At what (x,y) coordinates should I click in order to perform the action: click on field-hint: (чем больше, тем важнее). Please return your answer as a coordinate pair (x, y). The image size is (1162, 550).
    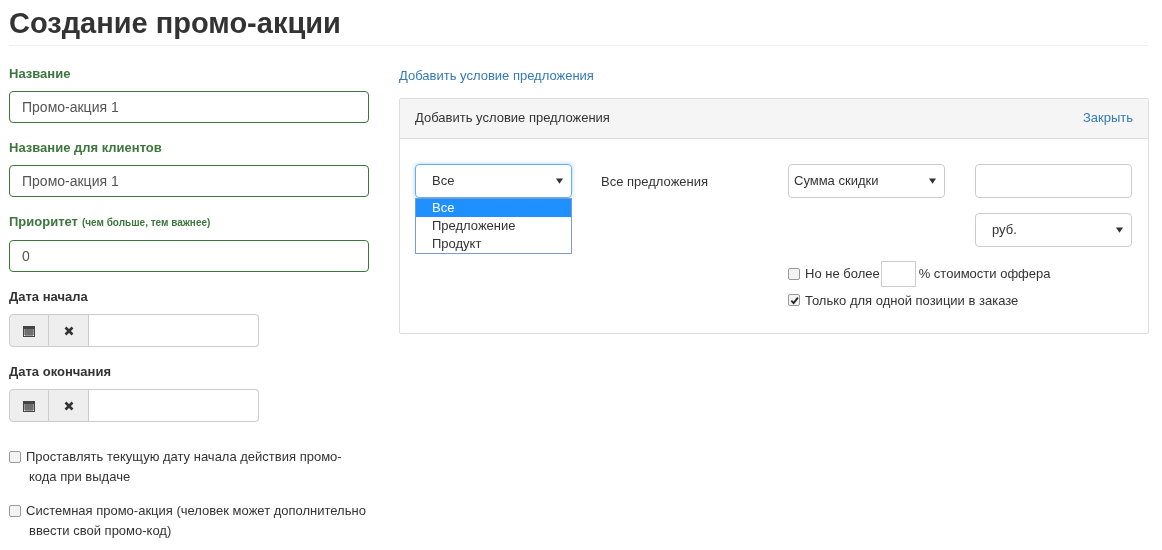
    Looking at the image, I should click on (146, 223).